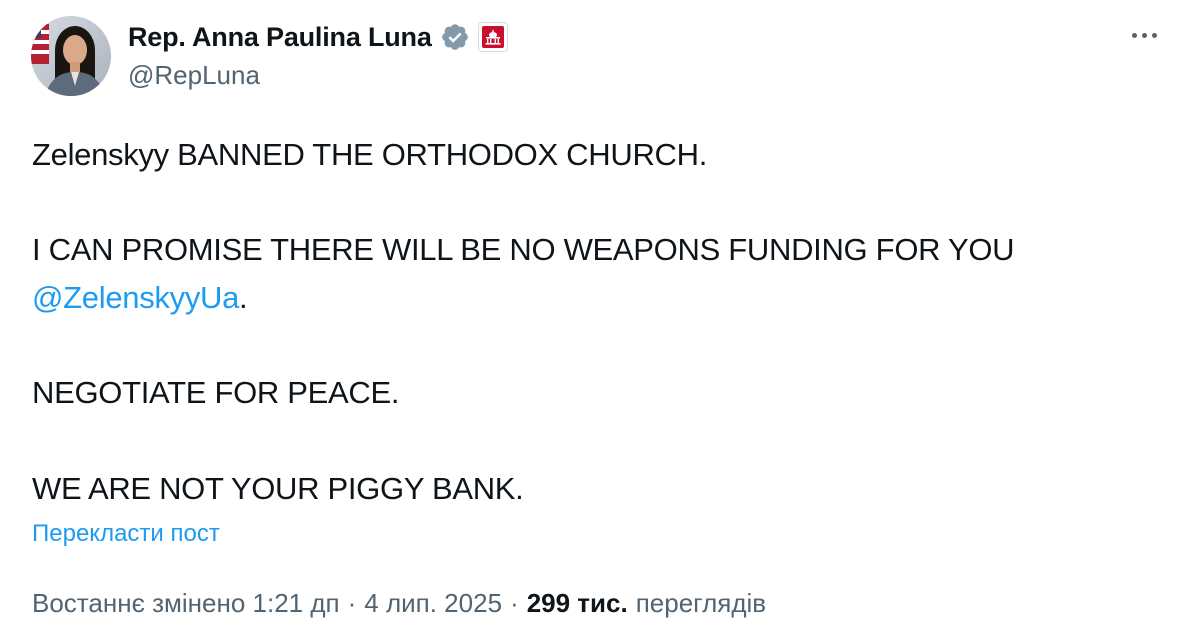  I want to click on more-options-button, so click(1144, 35).